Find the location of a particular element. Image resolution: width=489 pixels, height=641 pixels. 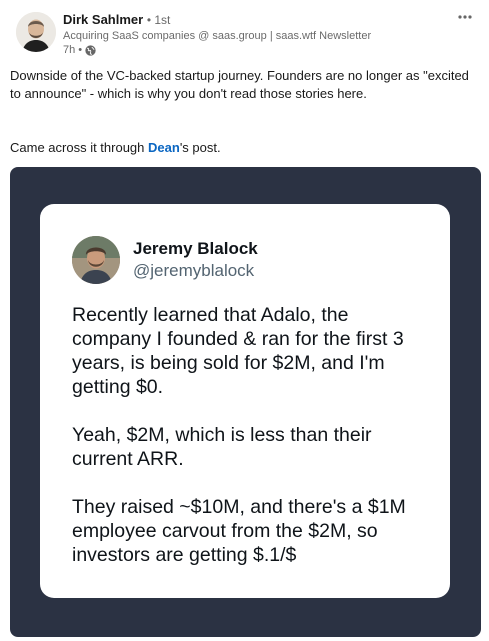

post-text-fragment: 's post. is located at coordinates (200, 147).